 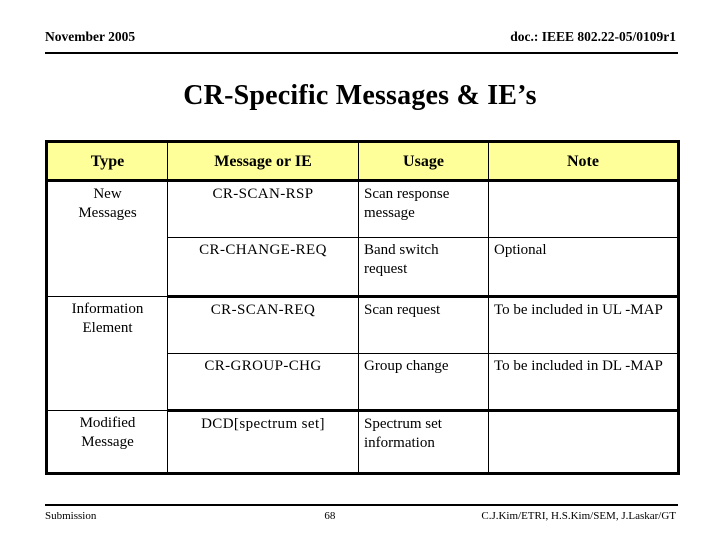 I want to click on type-cell-modified-message: Modified Message, so click(x=107, y=442).